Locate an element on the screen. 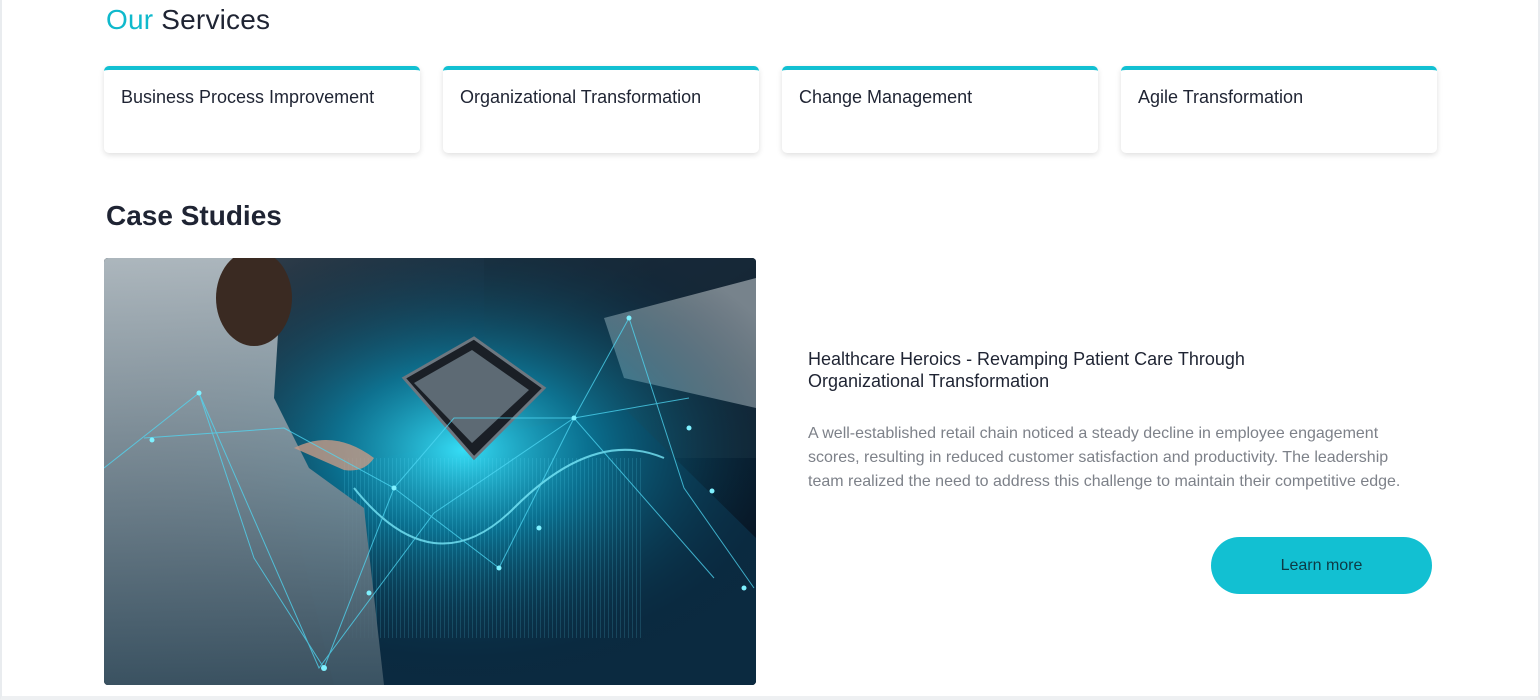 This screenshot has width=1540, height=700. service-card-label: Agile Transformation is located at coordinates (1221, 97).